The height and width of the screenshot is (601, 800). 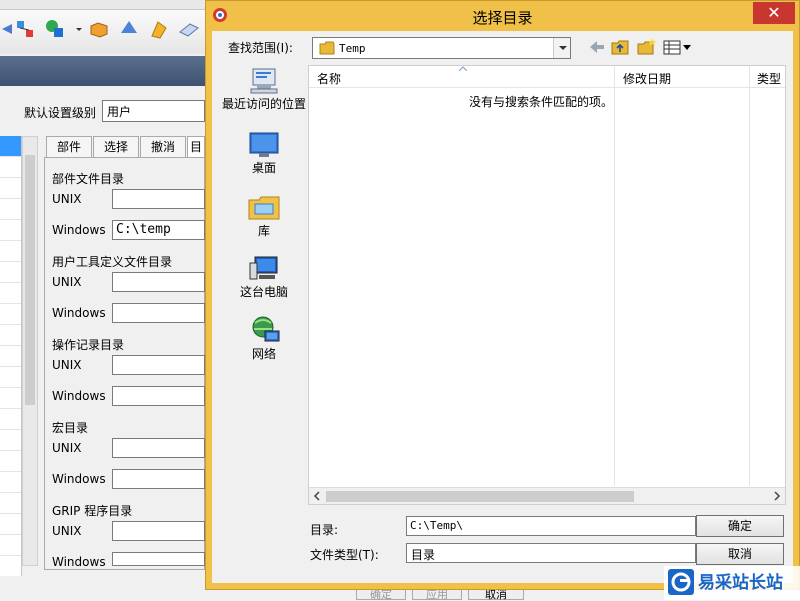 What do you see at coordinates (67, 448) in the screenshot?
I see `macro-dir-unix-label: UNIX` at bounding box center [67, 448].